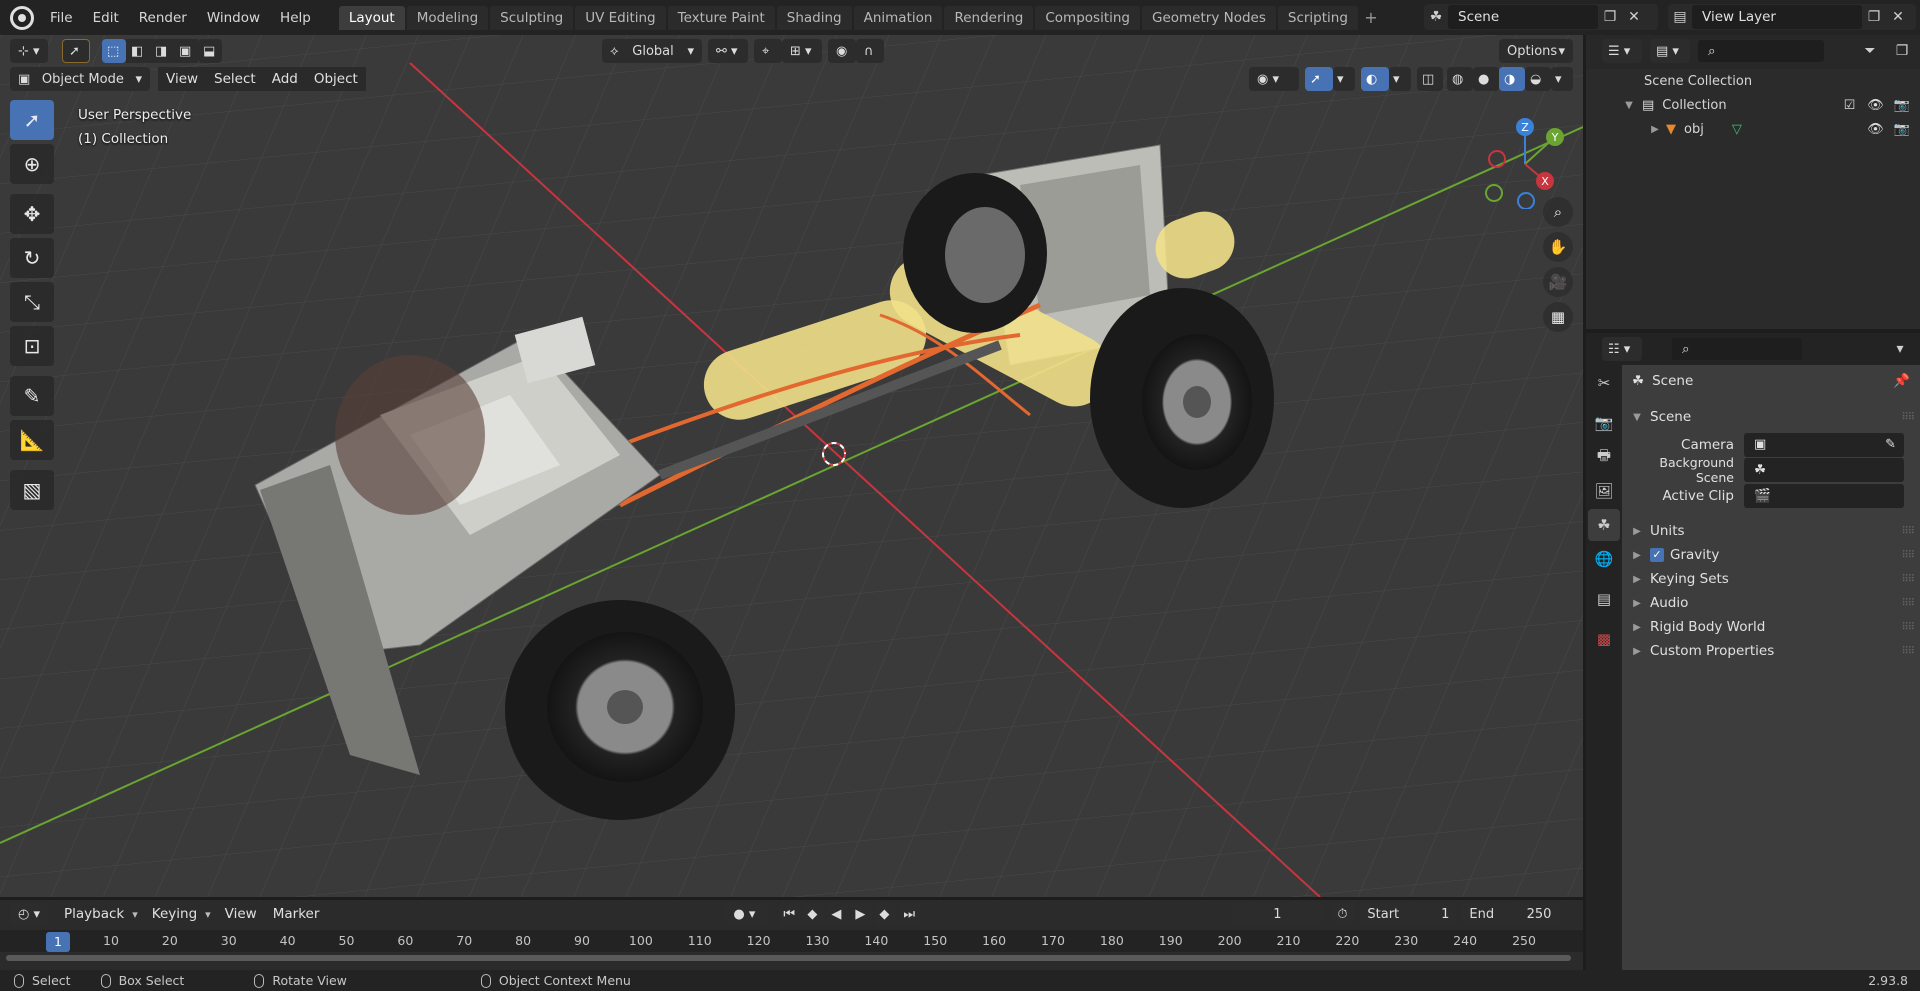 The height and width of the screenshot is (991, 1920). I want to click on measure-tool-icon: 📐, so click(32, 440).